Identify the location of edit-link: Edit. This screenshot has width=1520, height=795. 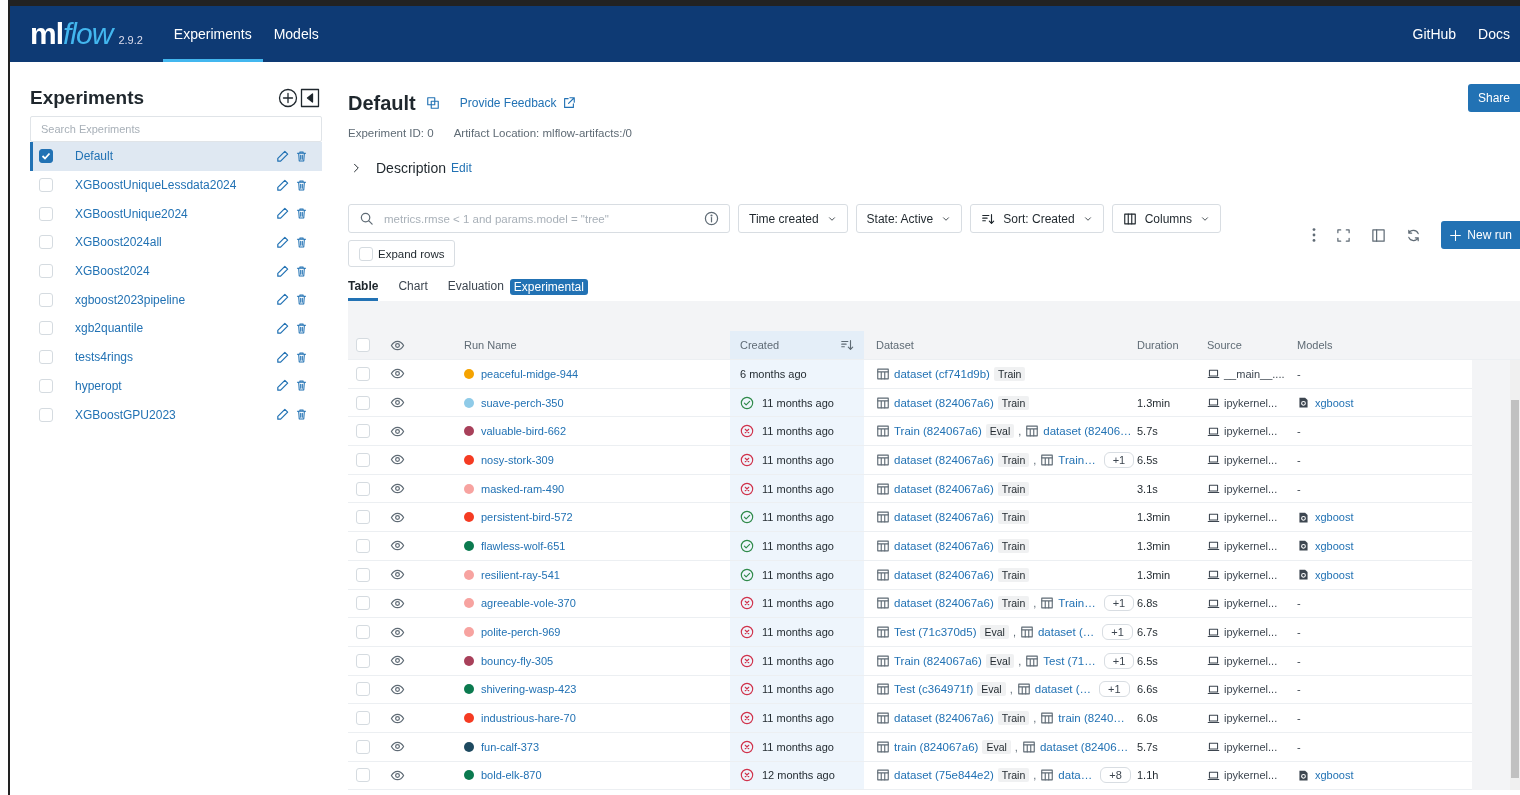
(461, 168).